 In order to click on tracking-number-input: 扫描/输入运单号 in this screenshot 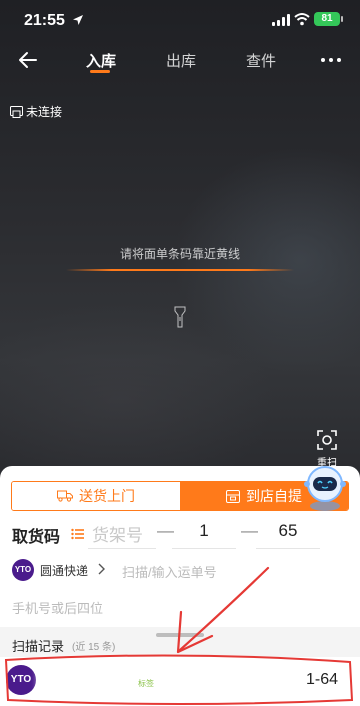, I will do `click(169, 571)`.